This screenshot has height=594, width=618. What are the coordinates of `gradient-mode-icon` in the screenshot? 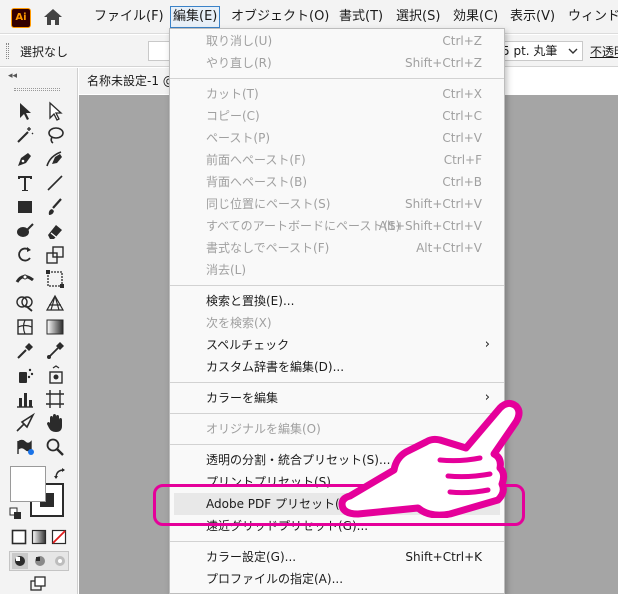 It's located at (39, 537).